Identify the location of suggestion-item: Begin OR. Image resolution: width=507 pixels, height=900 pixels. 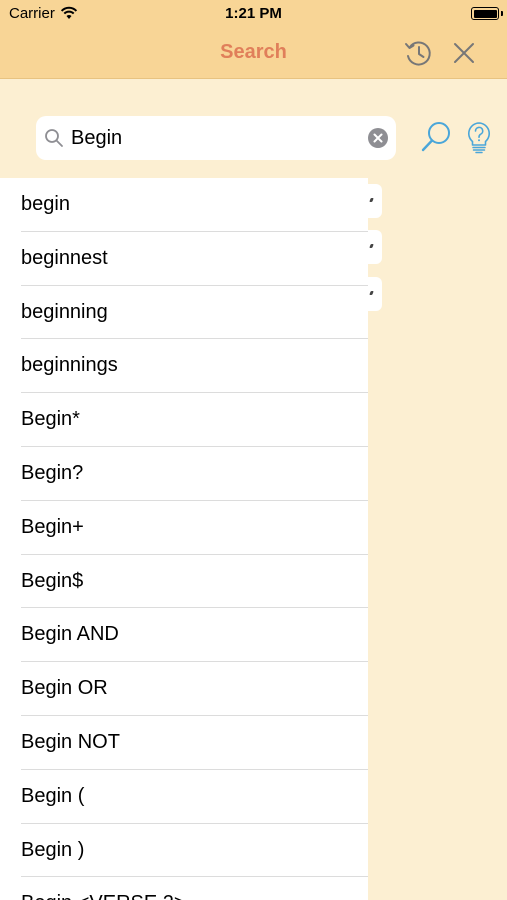
(184, 689).